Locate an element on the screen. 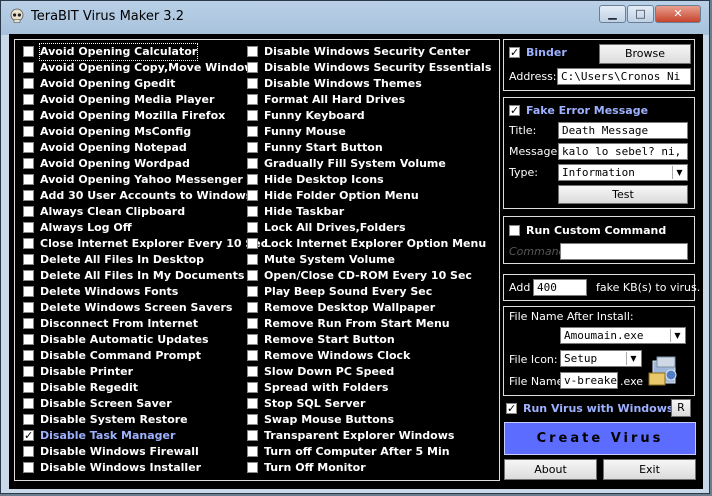  skull-icon is located at coordinates (17, 15).